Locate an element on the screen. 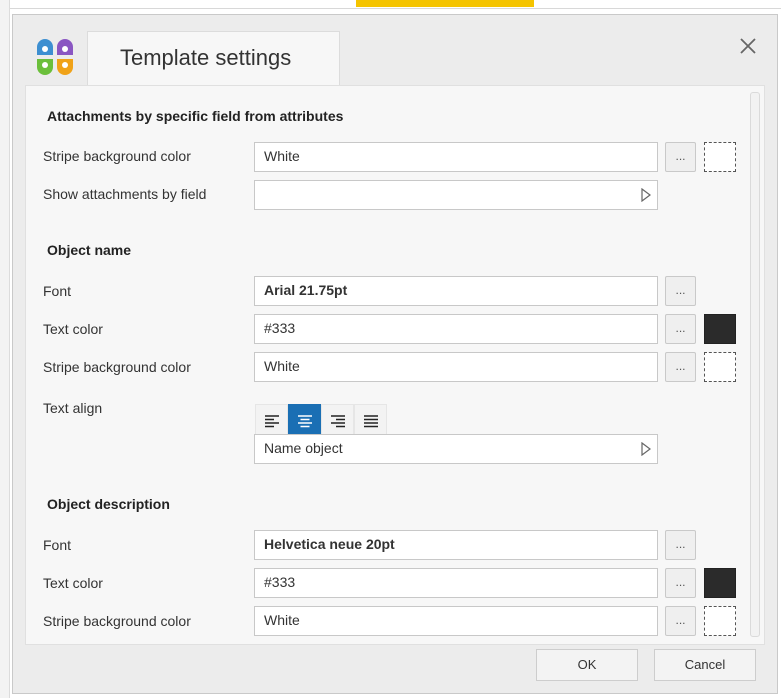  object-description-stripe-swatch is located at coordinates (720, 621).